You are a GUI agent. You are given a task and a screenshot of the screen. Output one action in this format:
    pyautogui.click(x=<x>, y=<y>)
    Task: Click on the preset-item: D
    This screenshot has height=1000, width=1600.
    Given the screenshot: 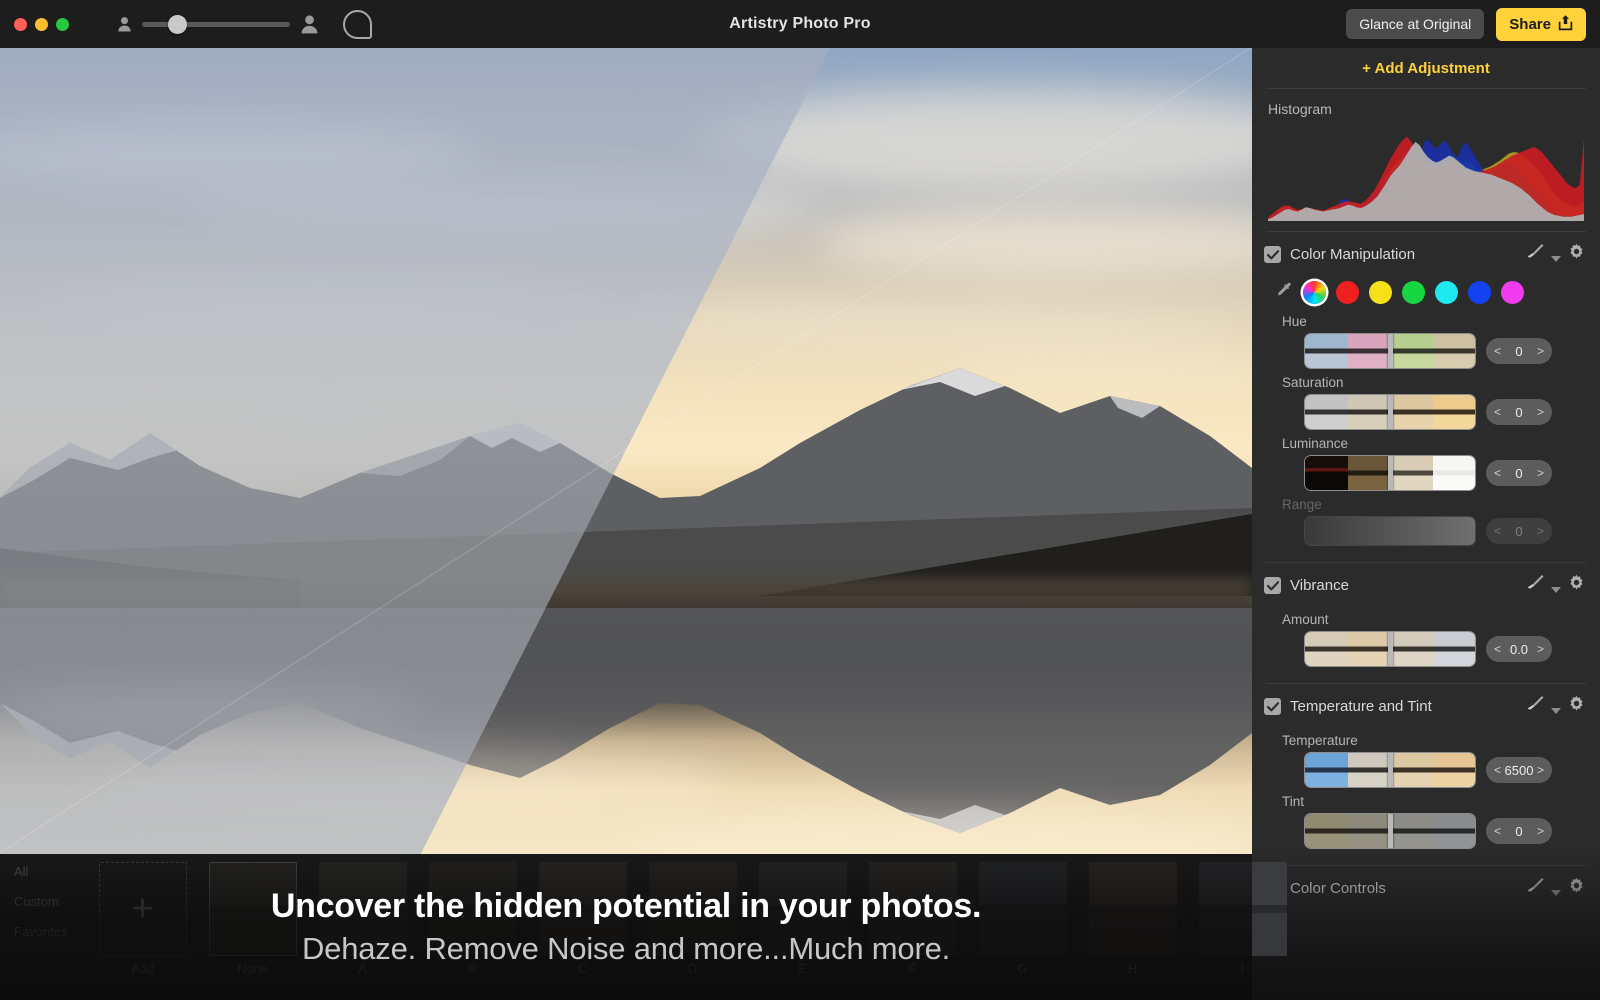 What is the action you would take?
    pyautogui.click(x=692, y=919)
    